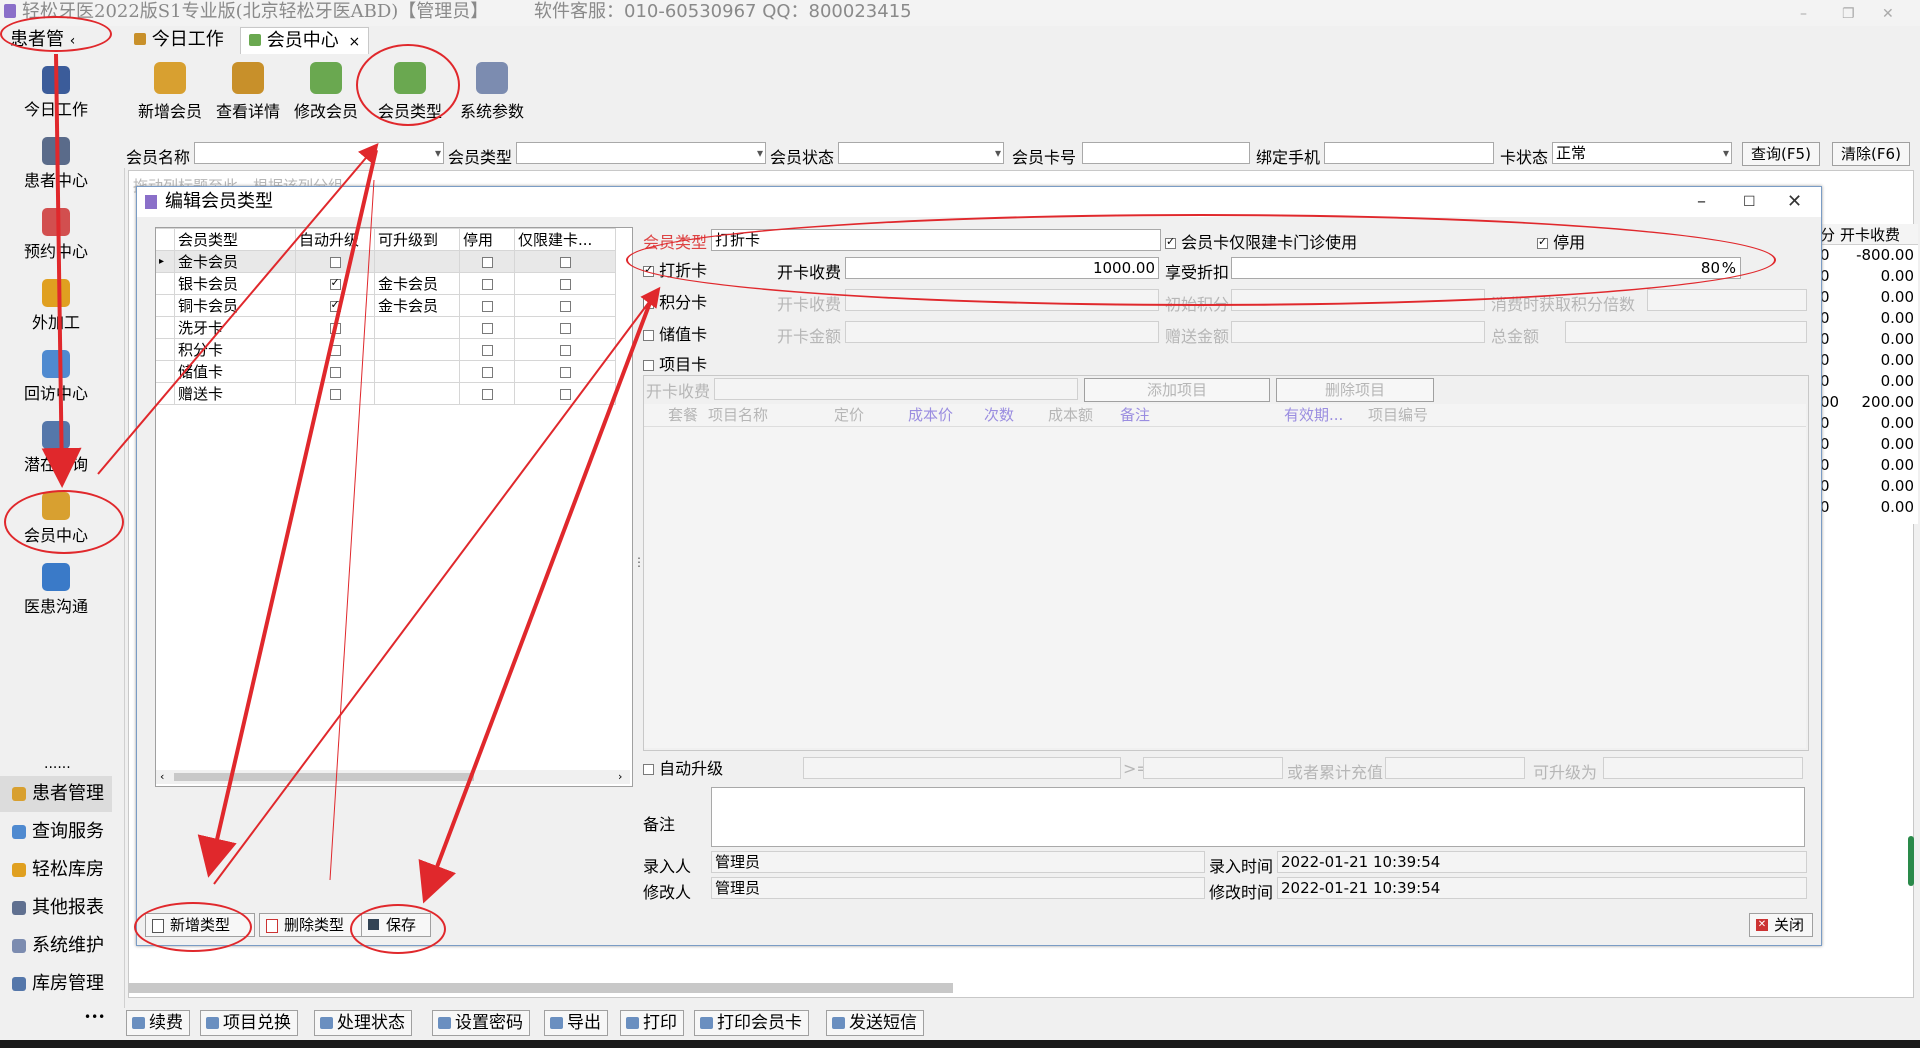  I want to click on sidebar-item-consult: 潜在咨询, so click(56, 450).